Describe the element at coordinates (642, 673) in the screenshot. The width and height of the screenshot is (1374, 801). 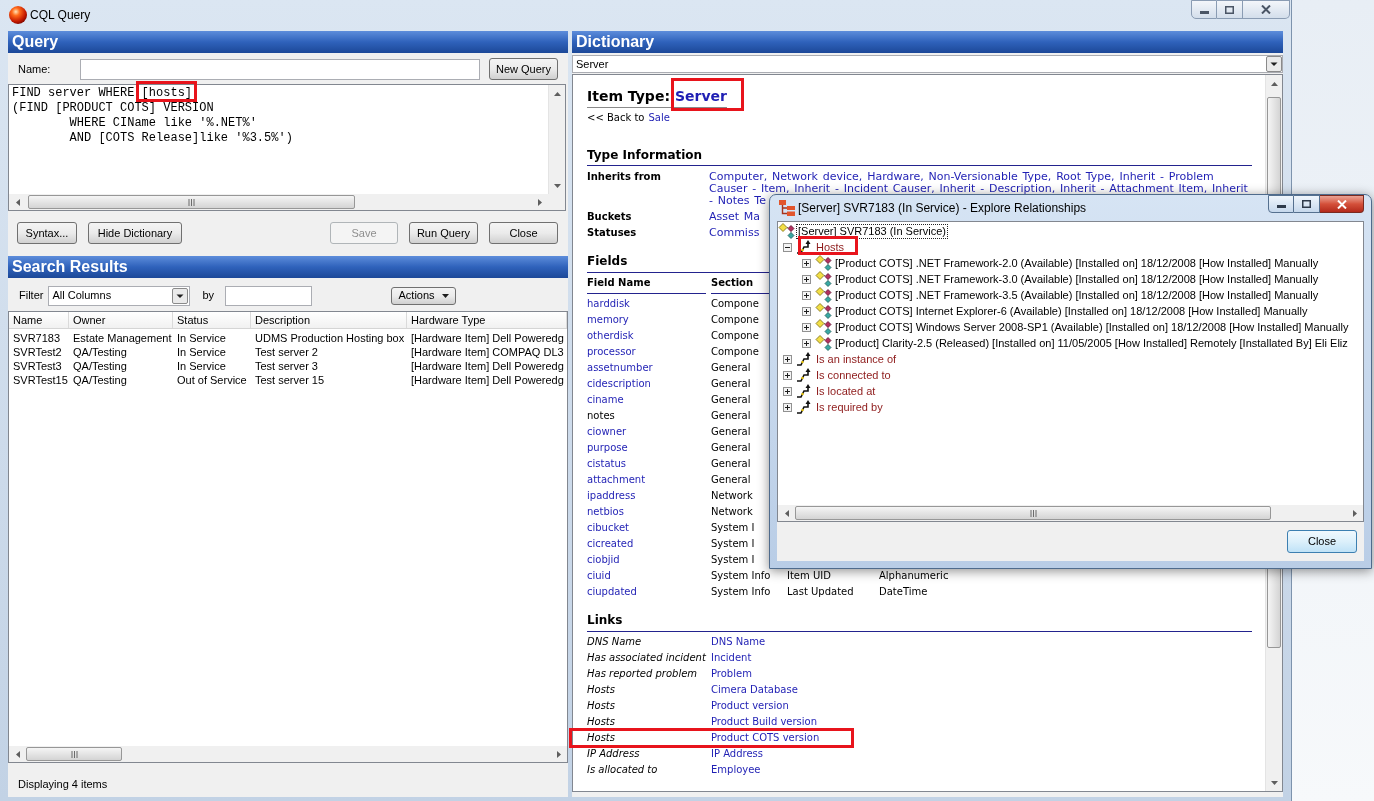
I see `link-relation: Has reported problem` at that location.